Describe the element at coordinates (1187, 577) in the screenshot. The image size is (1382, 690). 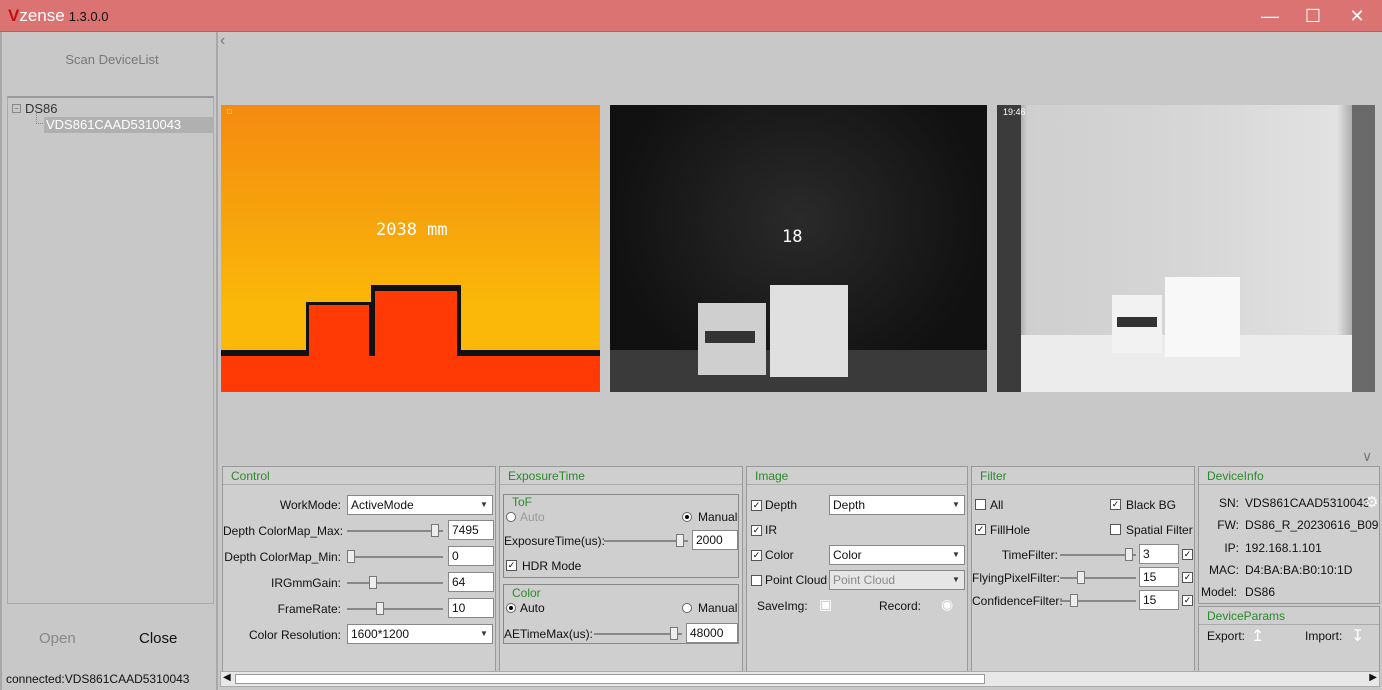
I see `flyingpixel-checkbox: ✓` at that location.